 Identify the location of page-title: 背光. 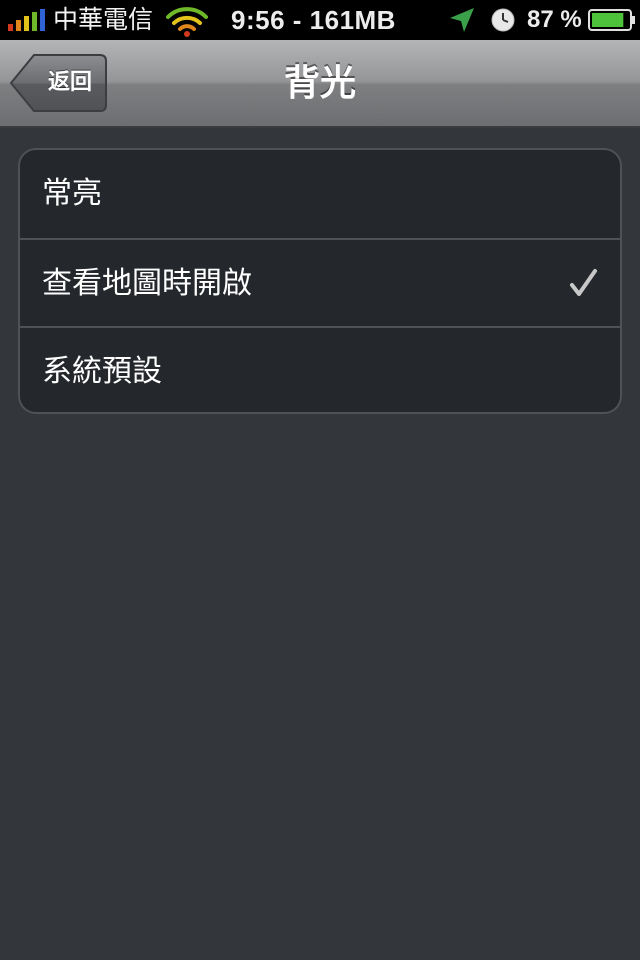
(319, 83).